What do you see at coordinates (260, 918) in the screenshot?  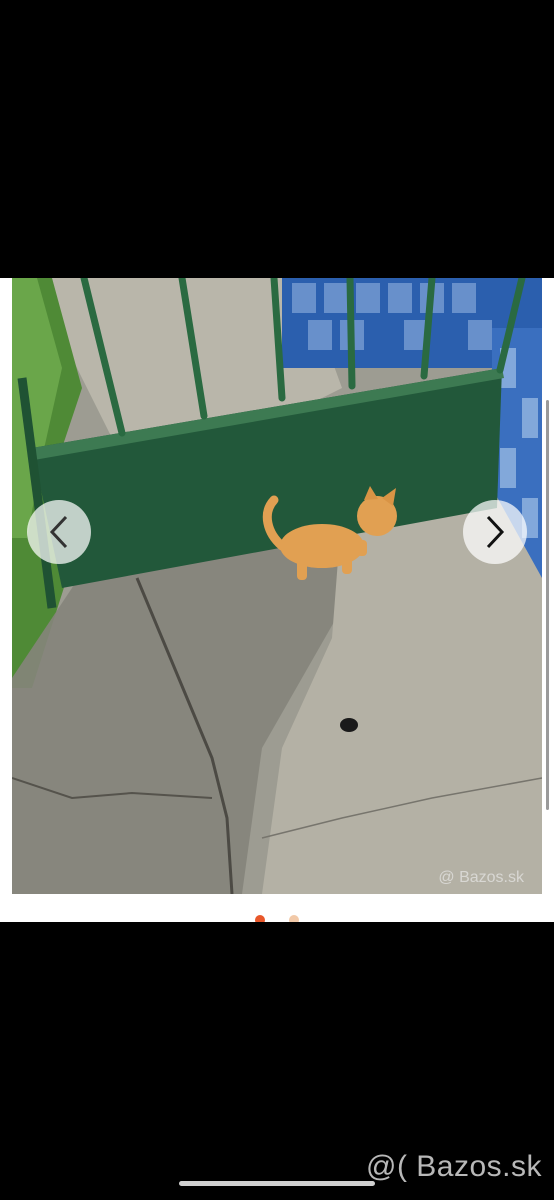 I see `page-dot-active` at bounding box center [260, 918].